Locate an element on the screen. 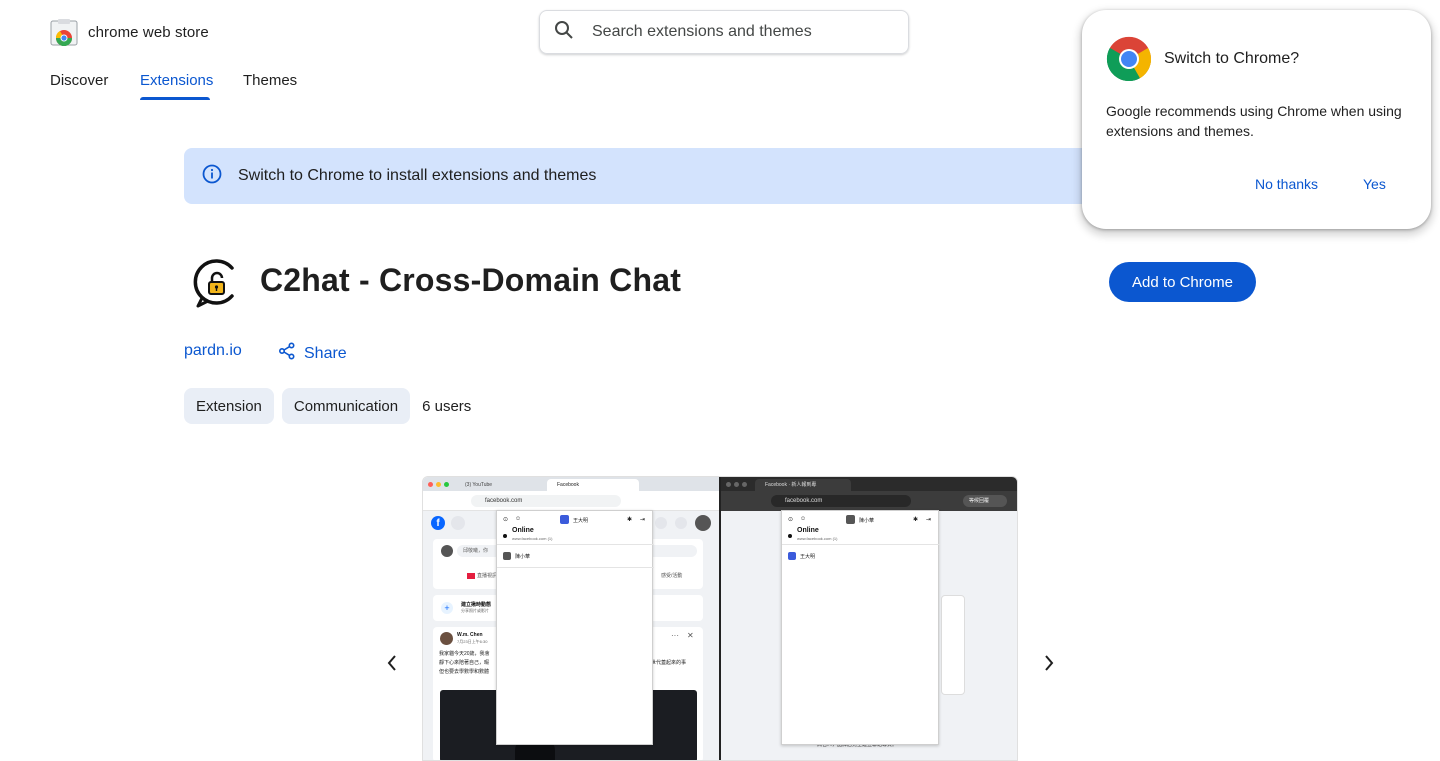 This screenshot has height=761, width=1440. chevron-right-icon is located at coordinates (1049, 663).